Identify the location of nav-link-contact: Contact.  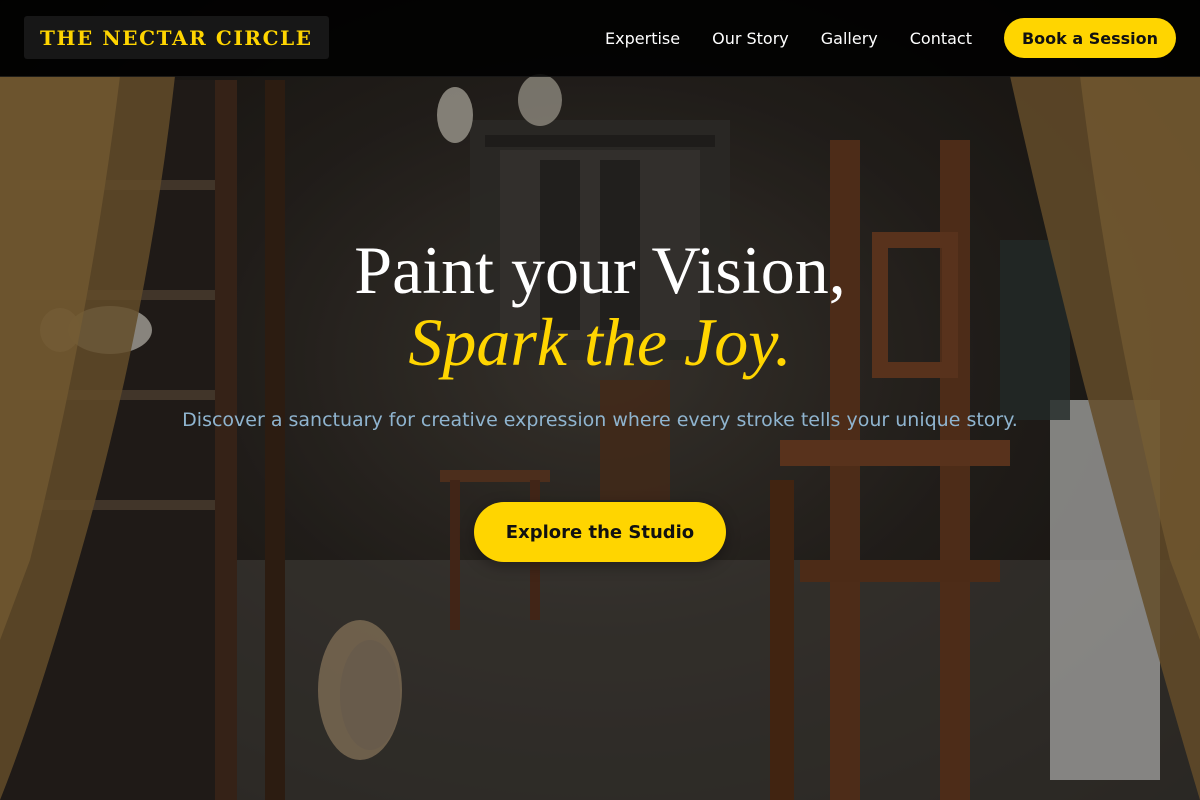
(941, 38).